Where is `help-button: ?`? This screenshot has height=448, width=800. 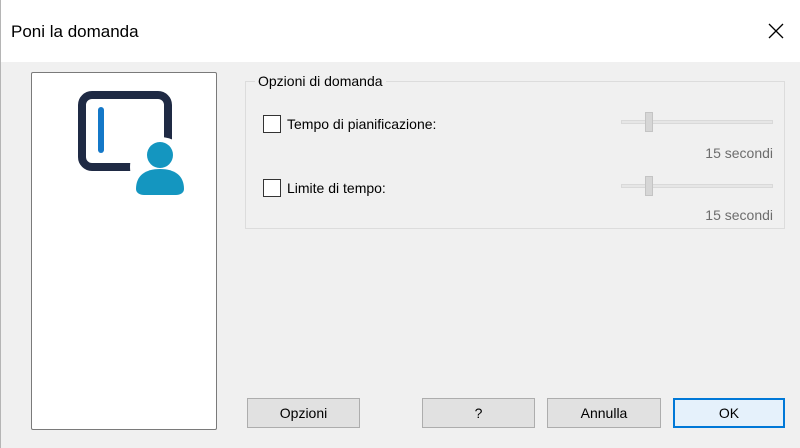
help-button: ? is located at coordinates (478, 413).